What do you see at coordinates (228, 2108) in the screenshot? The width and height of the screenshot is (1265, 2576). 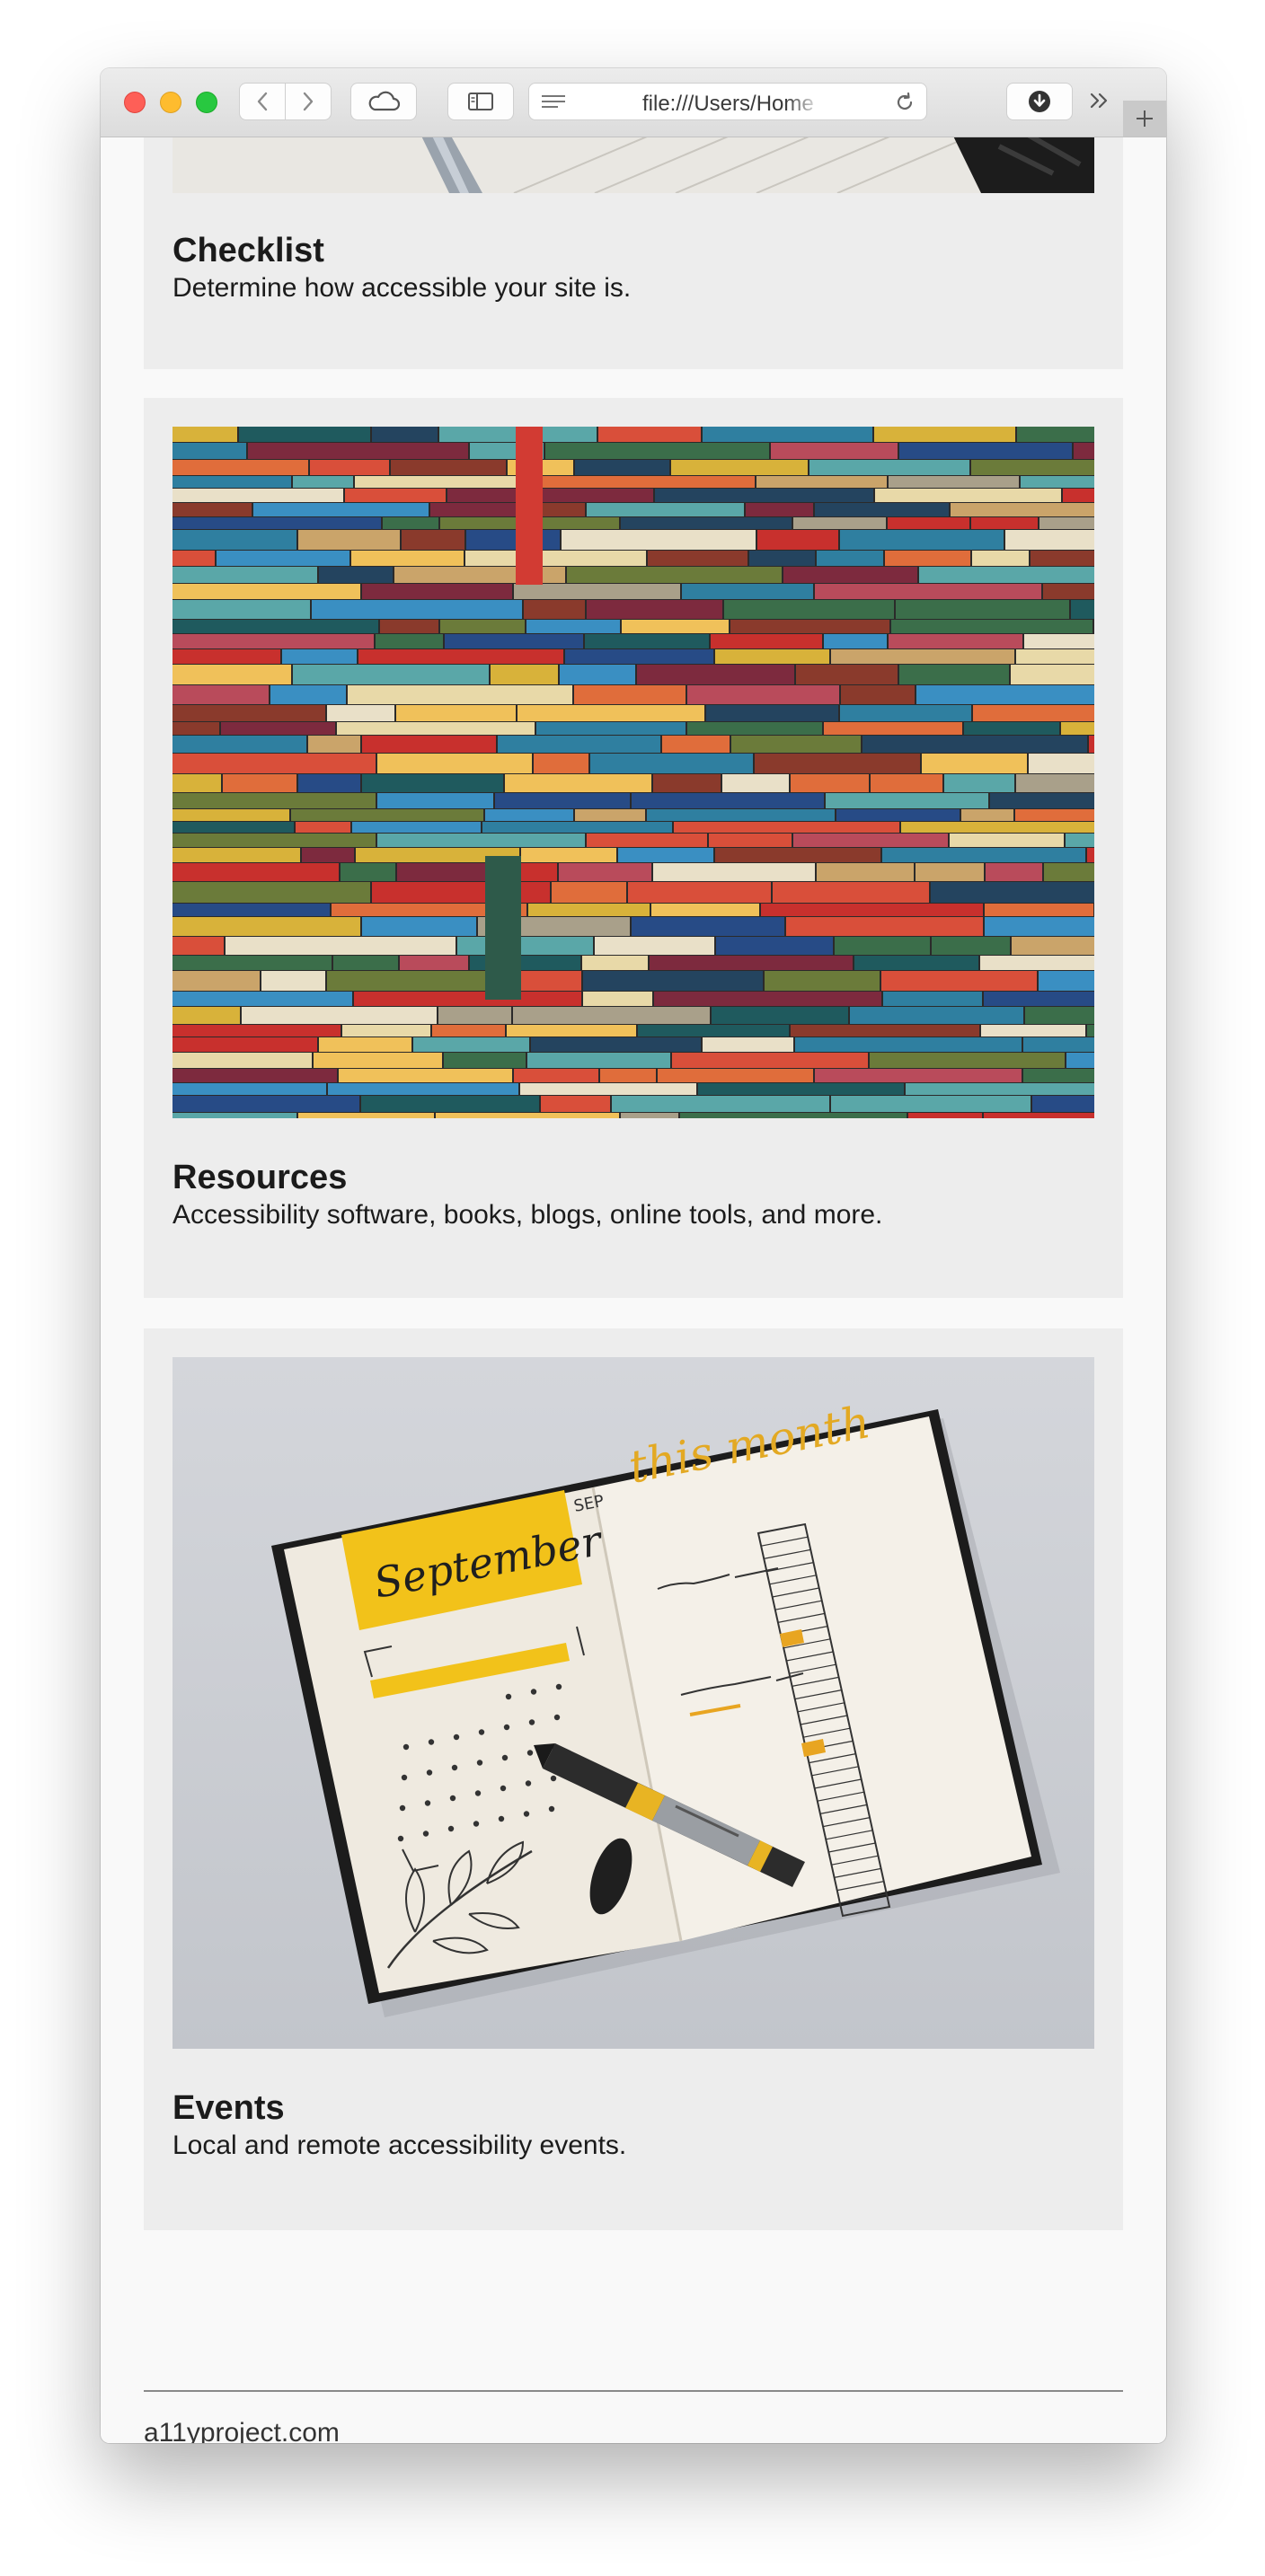 I see `card-title-events: Events` at bounding box center [228, 2108].